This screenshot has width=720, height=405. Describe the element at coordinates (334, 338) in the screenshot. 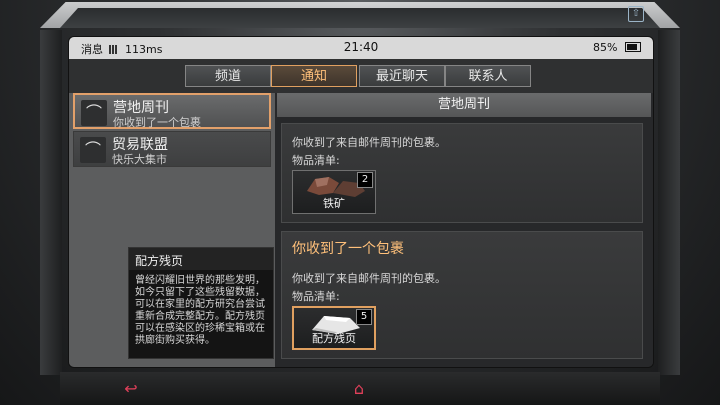

I see `item-name: 配方残页` at that location.